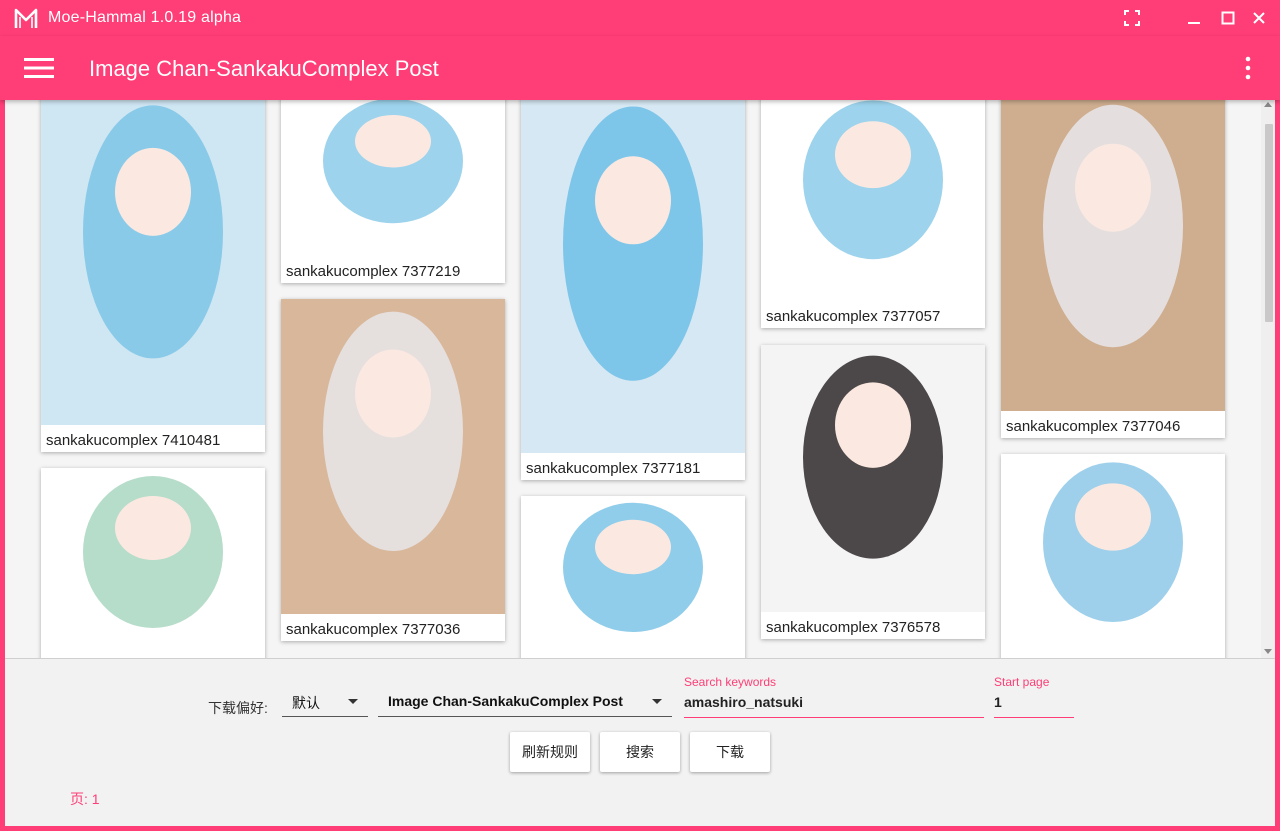 The width and height of the screenshot is (1280, 831). Describe the element at coordinates (1093, 426) in the screenshot. I see `image-card-label: sankakucomplex 7377046` at that location.